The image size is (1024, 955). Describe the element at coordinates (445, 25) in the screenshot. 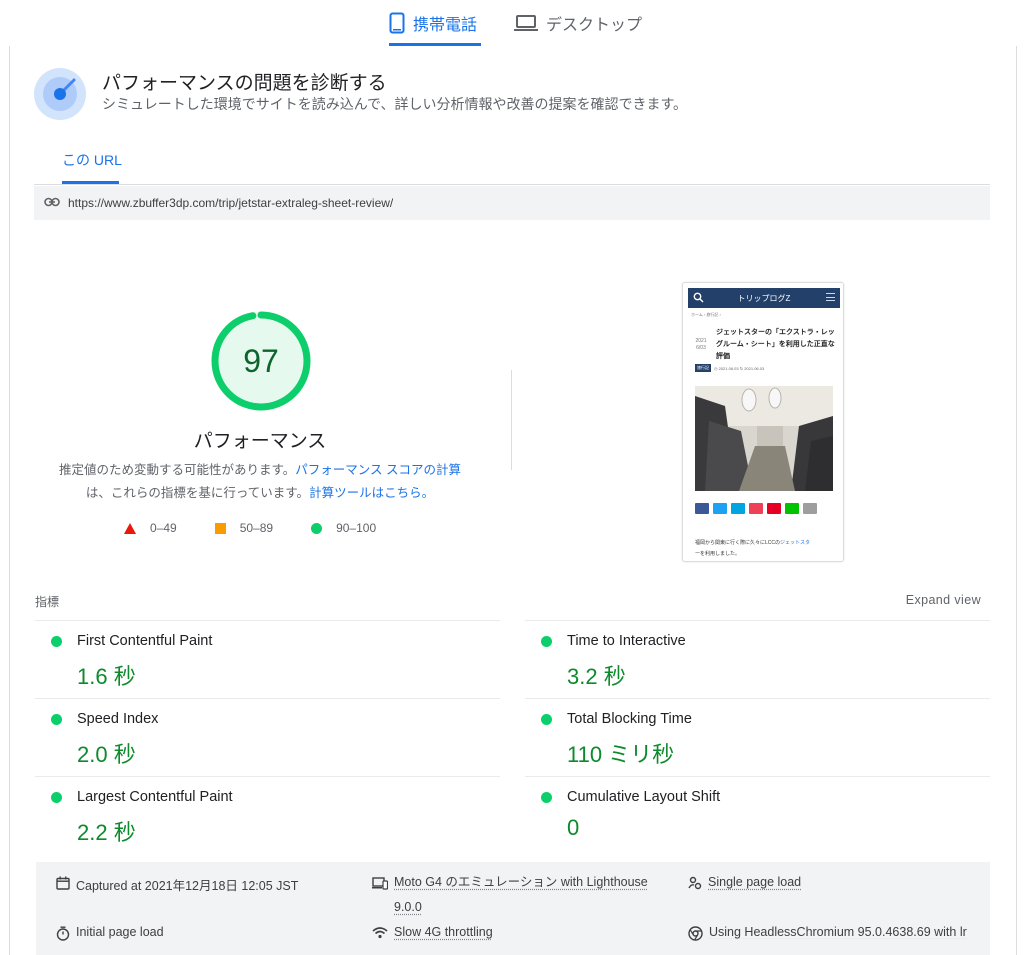

I see `tab-mobile-label: 携帯電話` at that location.